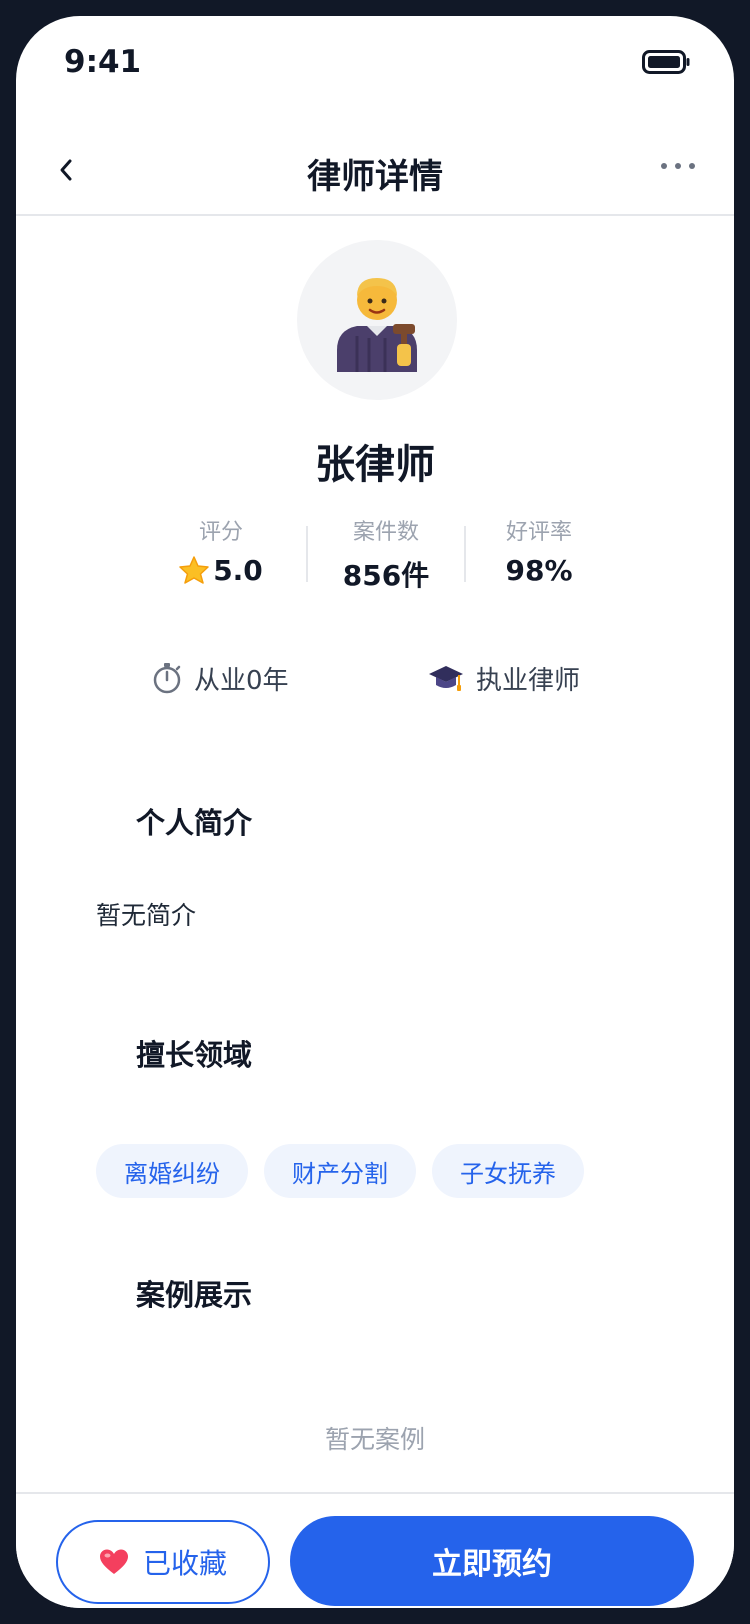 The width and height of the screenshot is (750, 1624). I want to click on avatar, so click(377, 320).